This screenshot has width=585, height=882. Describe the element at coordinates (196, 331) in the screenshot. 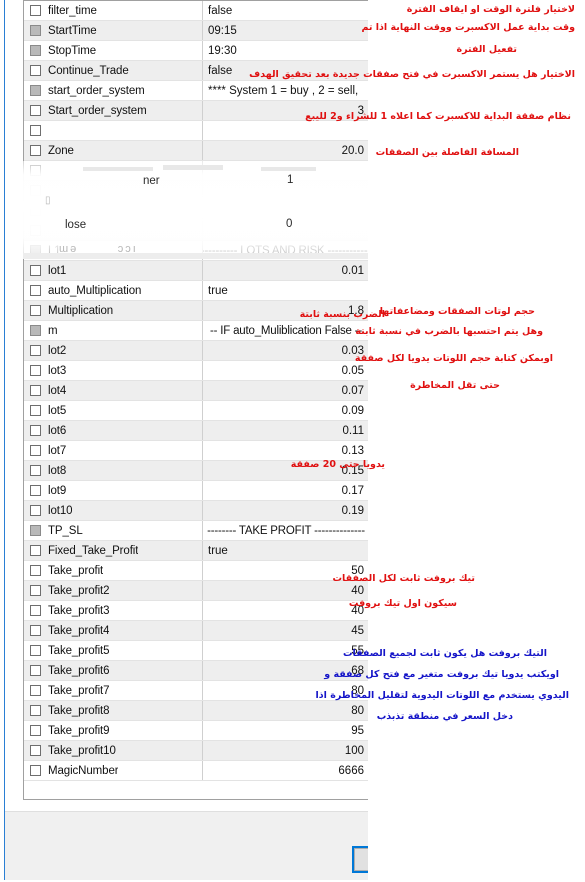

I see `parameter-row: m -- IF auto_Muliblication False --` at that location.